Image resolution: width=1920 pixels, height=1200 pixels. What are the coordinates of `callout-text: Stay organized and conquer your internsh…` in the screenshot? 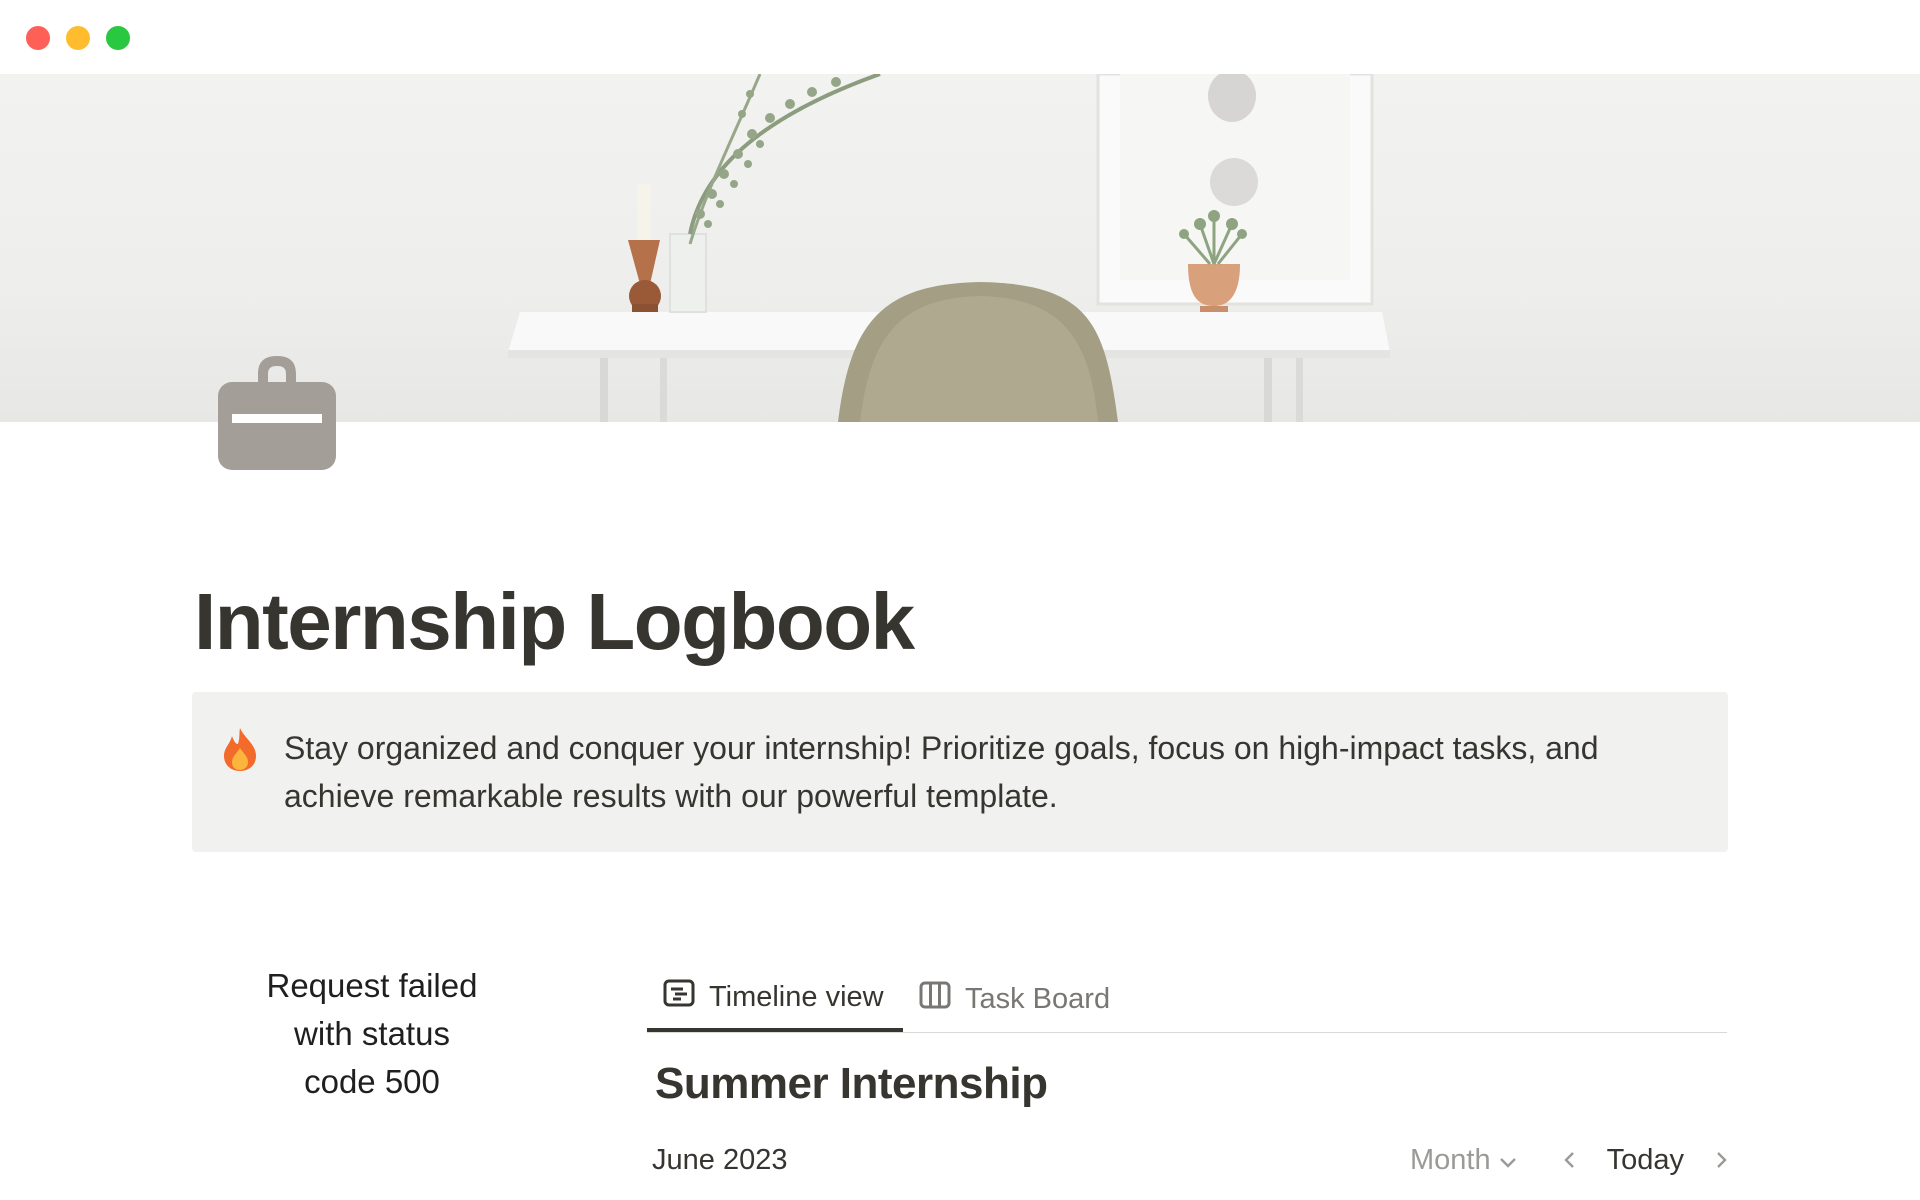 It's located at (984, 772).